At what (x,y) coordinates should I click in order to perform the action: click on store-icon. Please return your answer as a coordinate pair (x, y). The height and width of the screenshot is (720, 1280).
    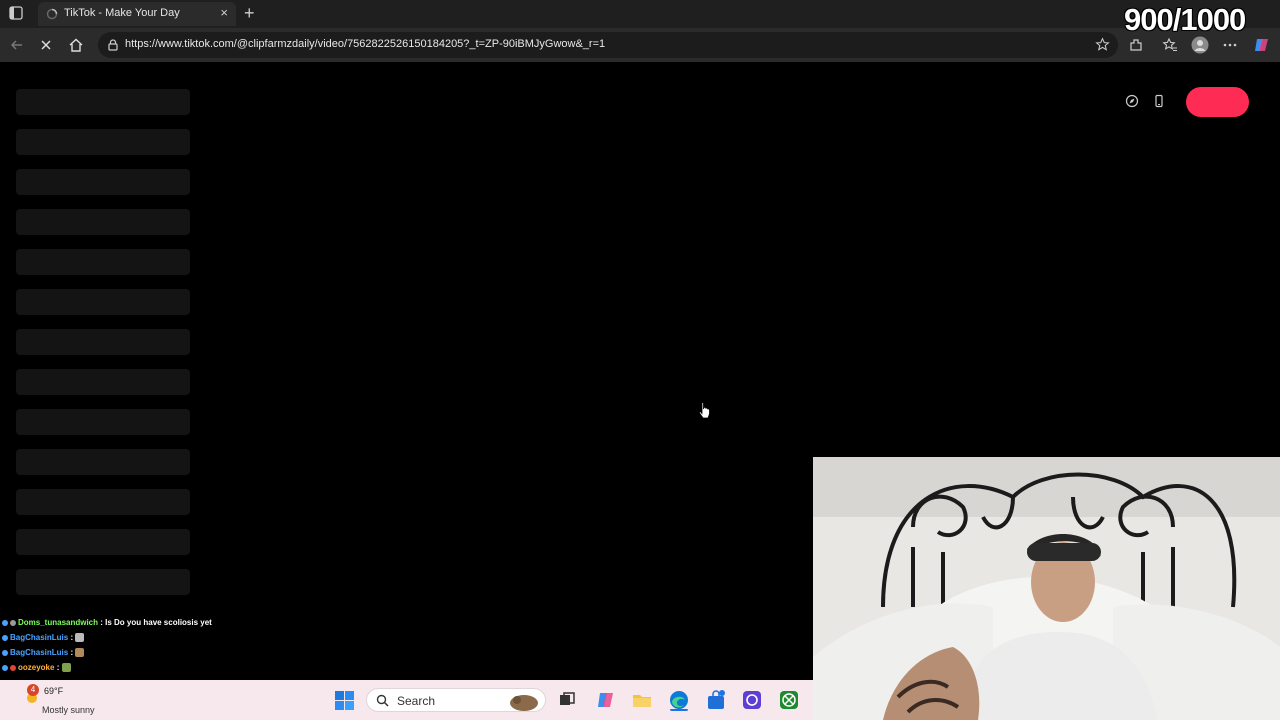
    Looking at the image, I should click on (716, 700).